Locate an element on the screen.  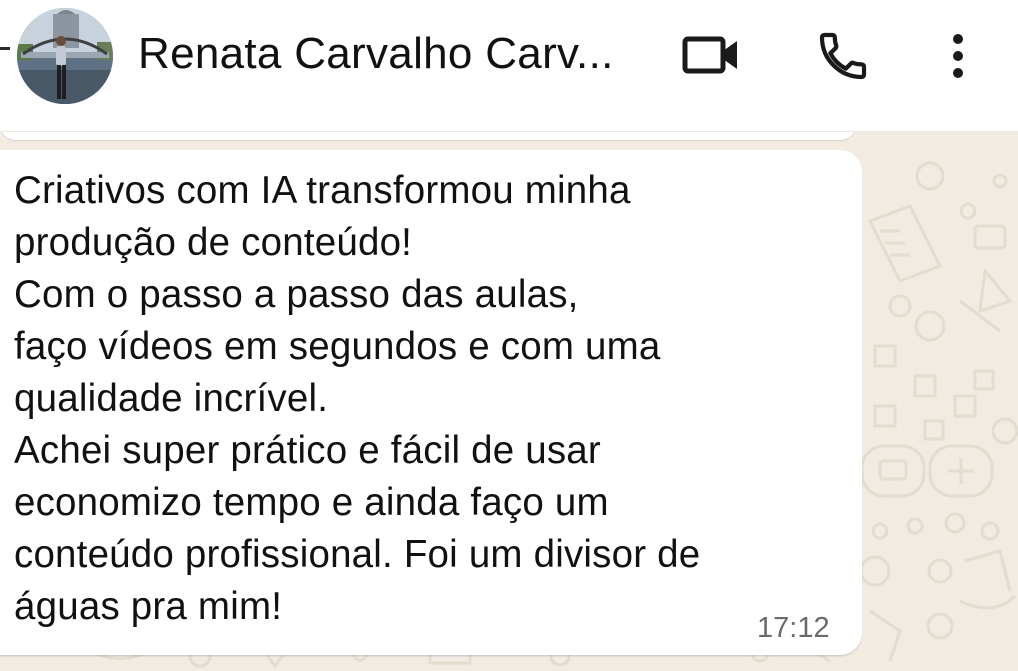
message-text-line: Criativos com IA transformou minha is located at coordinates (322, 190).